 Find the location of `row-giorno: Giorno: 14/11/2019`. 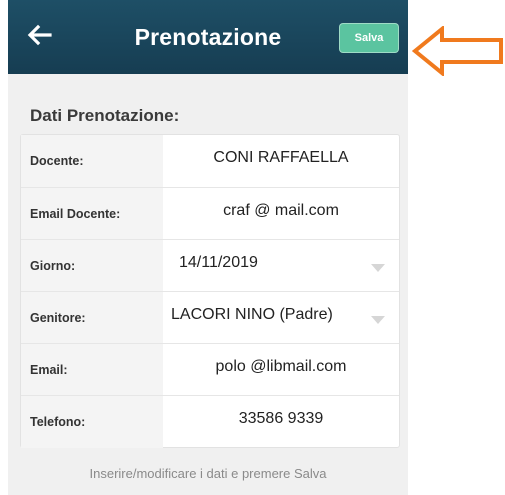

row-giorno: Giorno: 14/11/2019 is located at coordinates (210, 265).